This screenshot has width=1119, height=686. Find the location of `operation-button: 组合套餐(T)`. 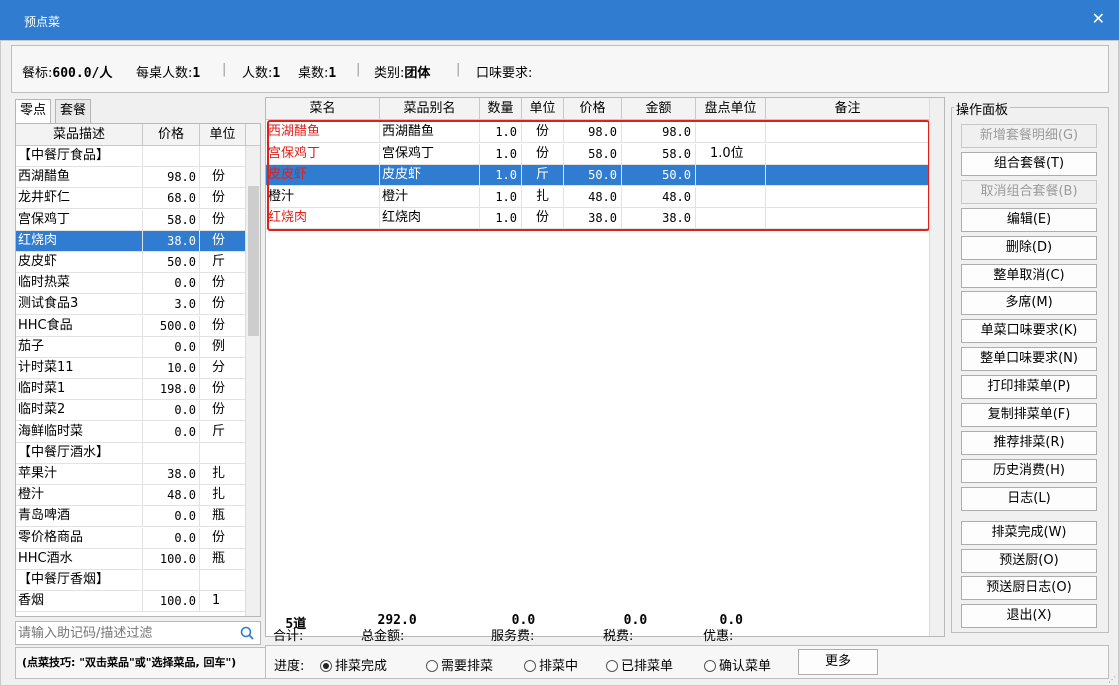

operation-button: 组合套餐(T) is located at coordinates (1029, 163).